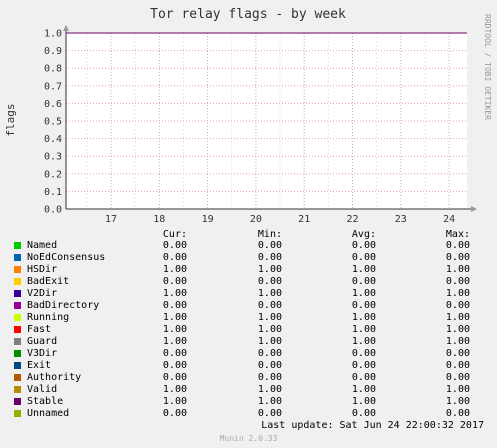  Describe the element at coordinates (42, 353) in the screenshot. I see `legend-series-name: V3Dir` at that location.